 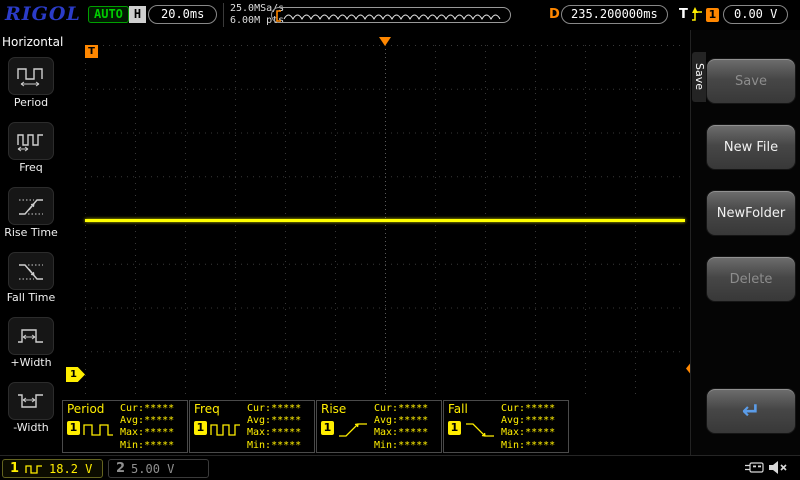 What do you see at coordinates (71, 468) in the screenshot?
I see `channel1-scale: 18.2 V` at bounding box center [71, 468].